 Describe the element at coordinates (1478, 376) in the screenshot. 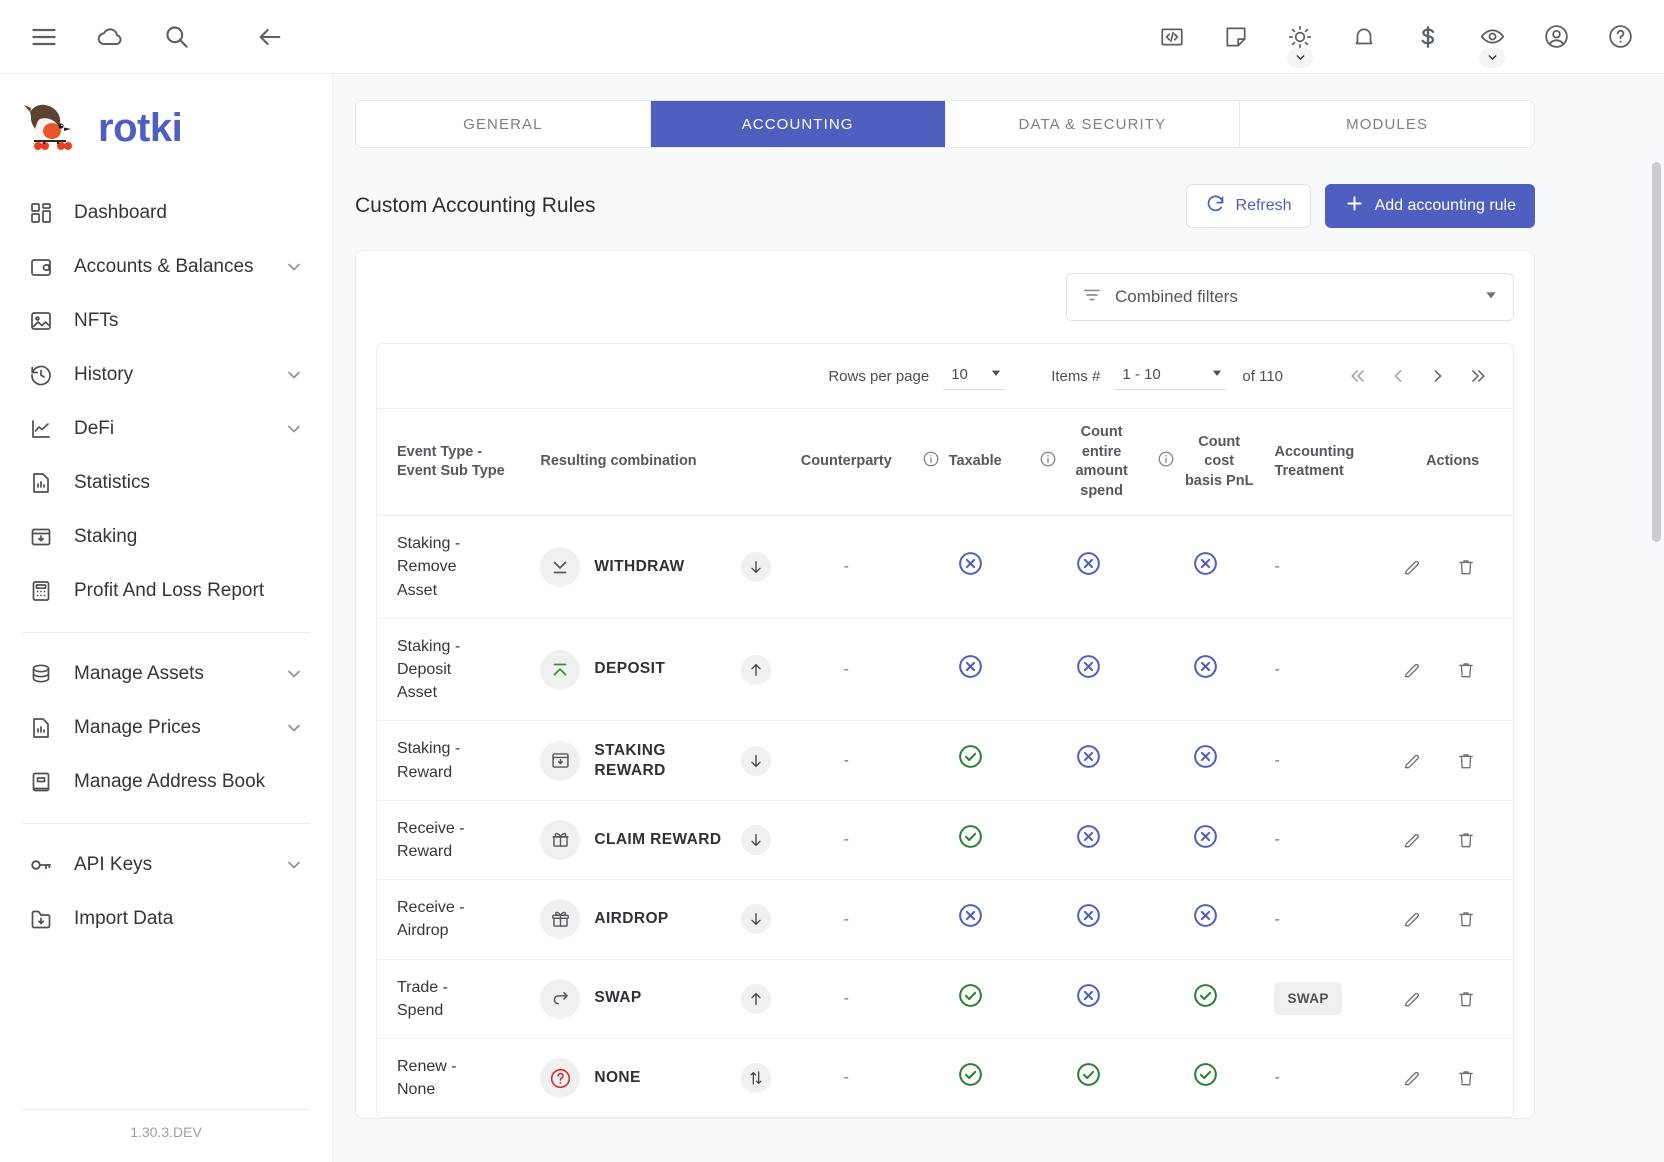

I see `last-page-button` at that location.